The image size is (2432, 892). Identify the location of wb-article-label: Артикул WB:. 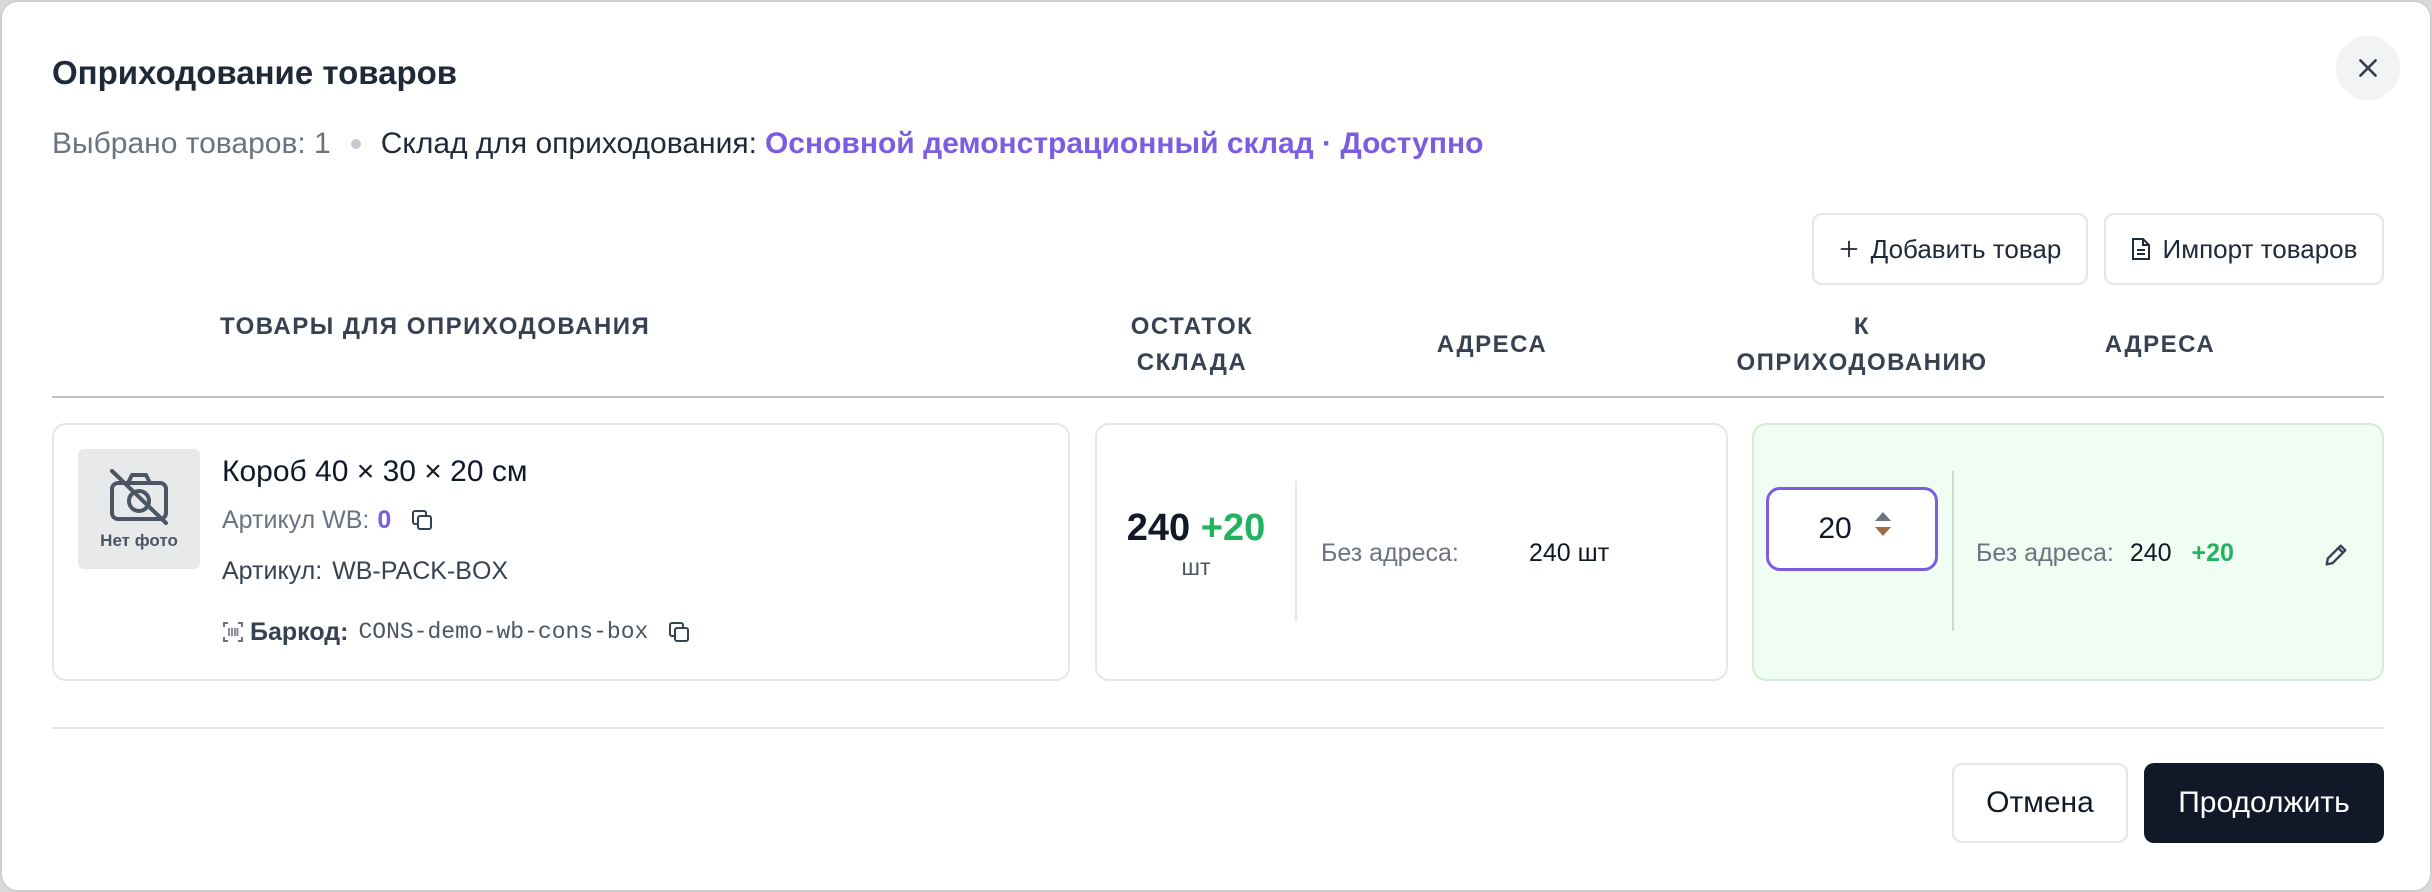
(296, 519).